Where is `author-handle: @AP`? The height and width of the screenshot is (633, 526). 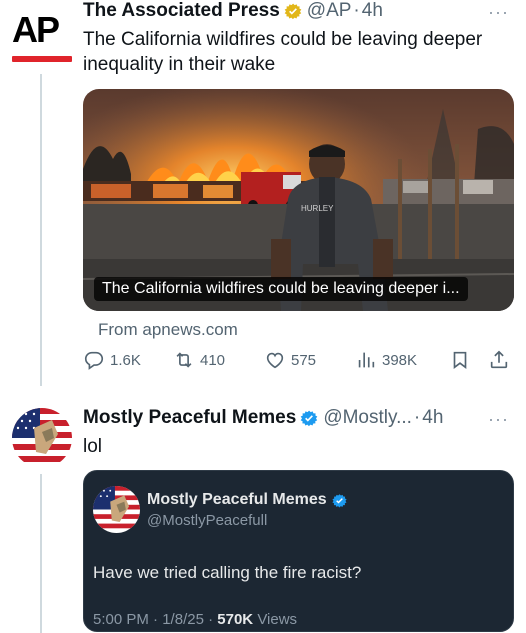 author-handle: @AP is located at coordinates (329, 11).